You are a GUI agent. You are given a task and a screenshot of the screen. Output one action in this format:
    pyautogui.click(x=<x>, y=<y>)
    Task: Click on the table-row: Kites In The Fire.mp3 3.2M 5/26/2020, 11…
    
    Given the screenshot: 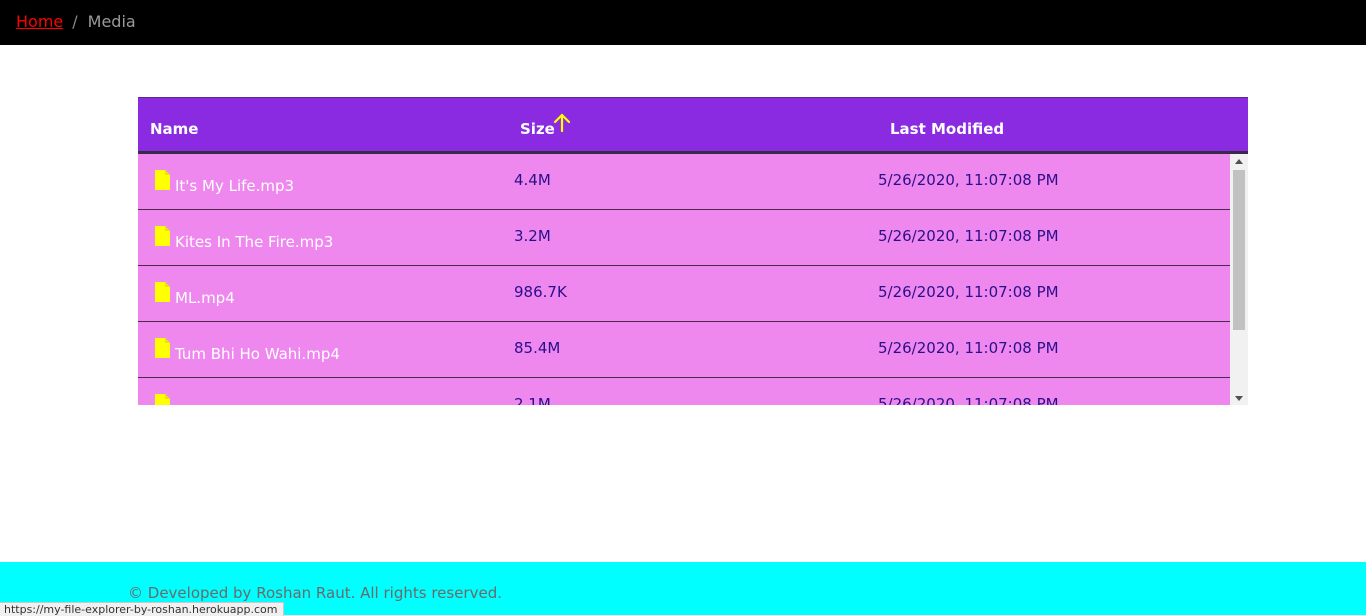 What is the action you would take?
    pyautogui.click(x=684, y=238)
    